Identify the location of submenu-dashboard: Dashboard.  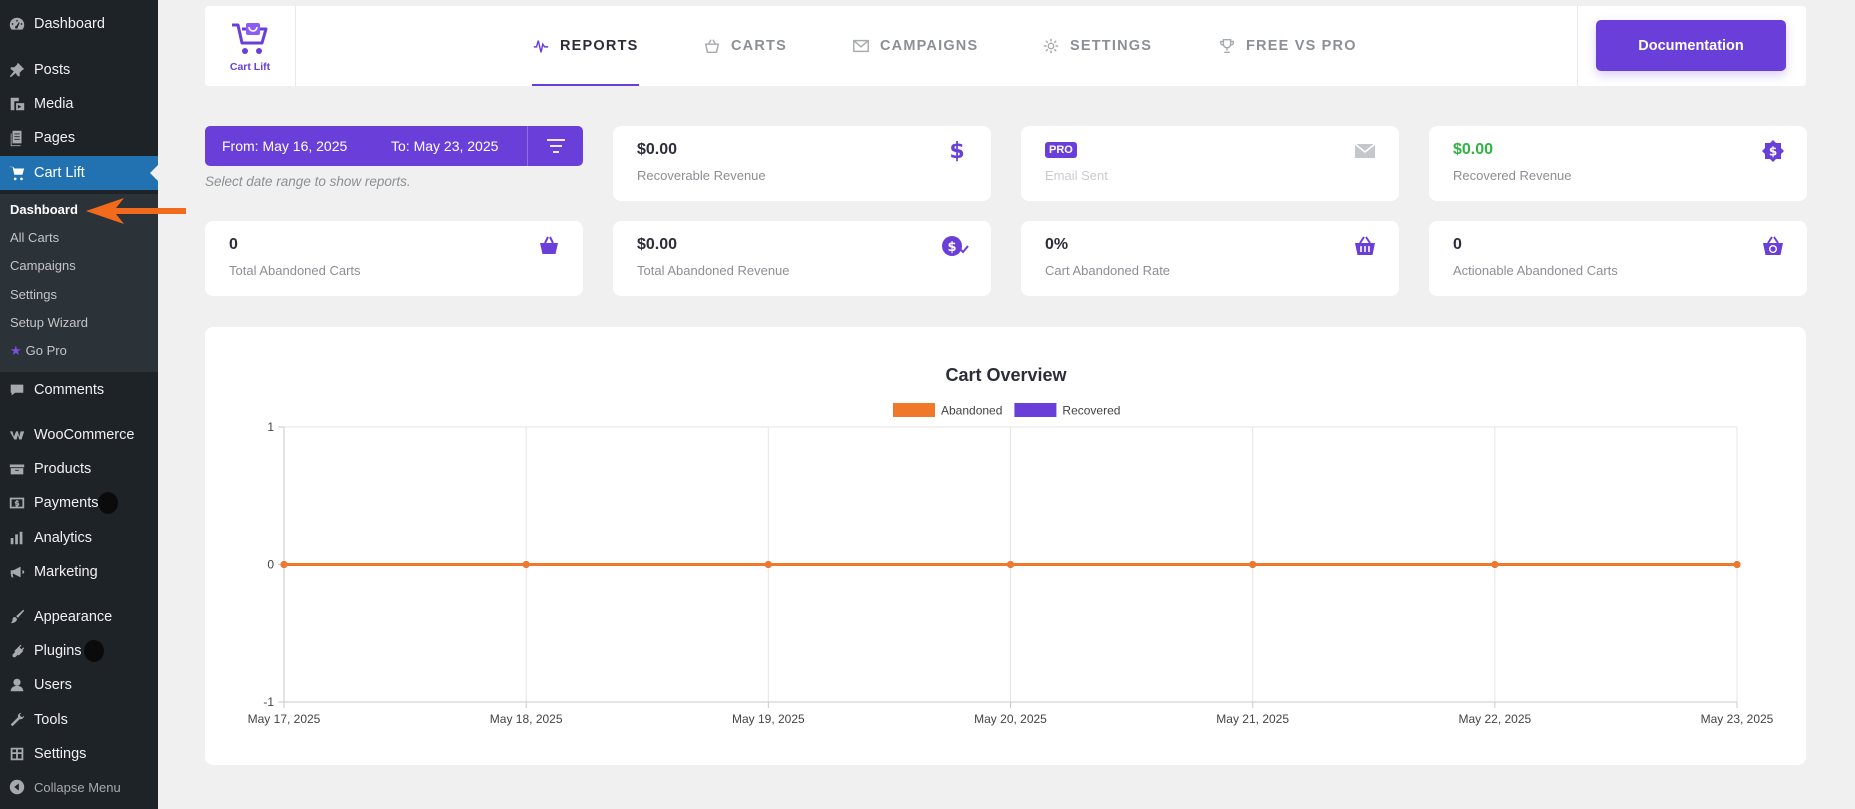
(44, 209).